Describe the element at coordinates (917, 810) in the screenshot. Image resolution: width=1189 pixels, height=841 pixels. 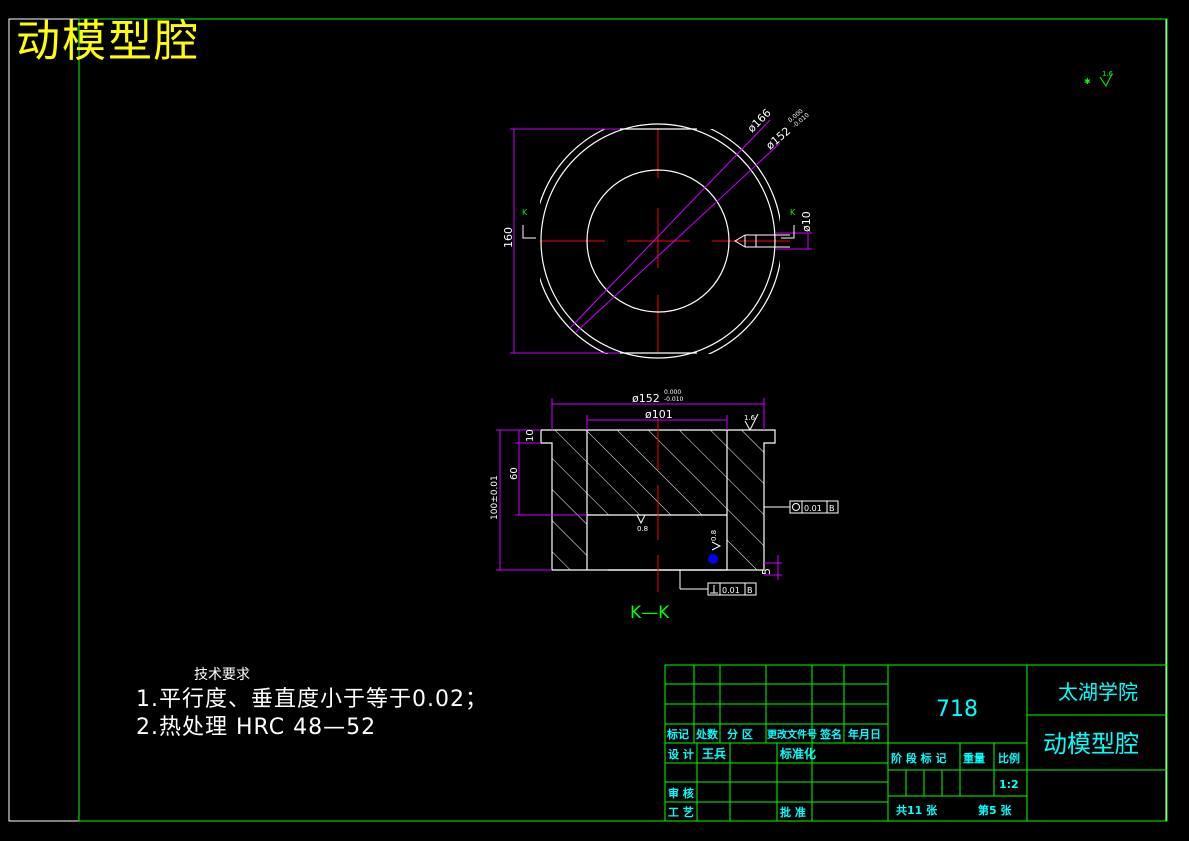
I see `svg-text: 共11 张` at that location.